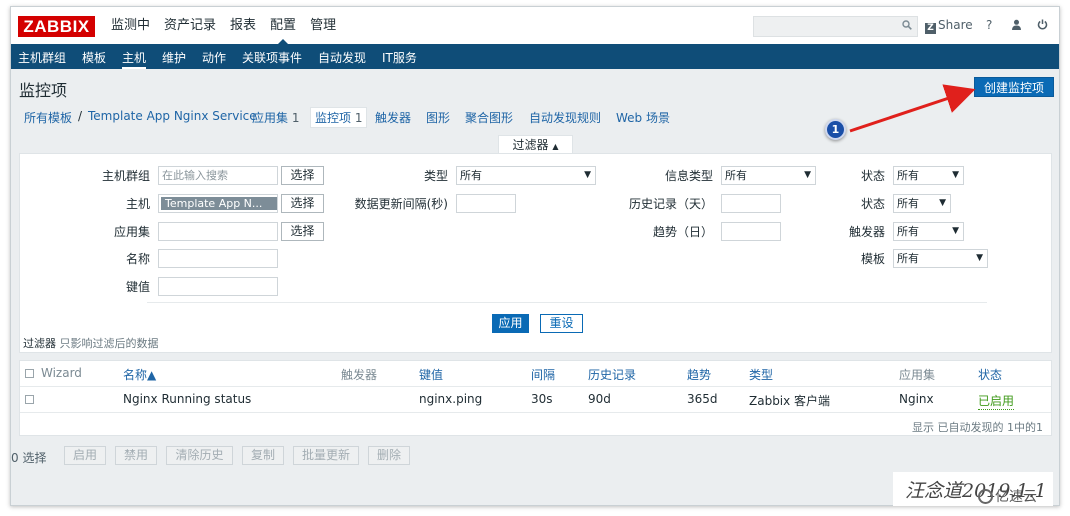  Describe the element at coordinates (912, 108) in the screenshot. I see `annotation-arrow` at that location.